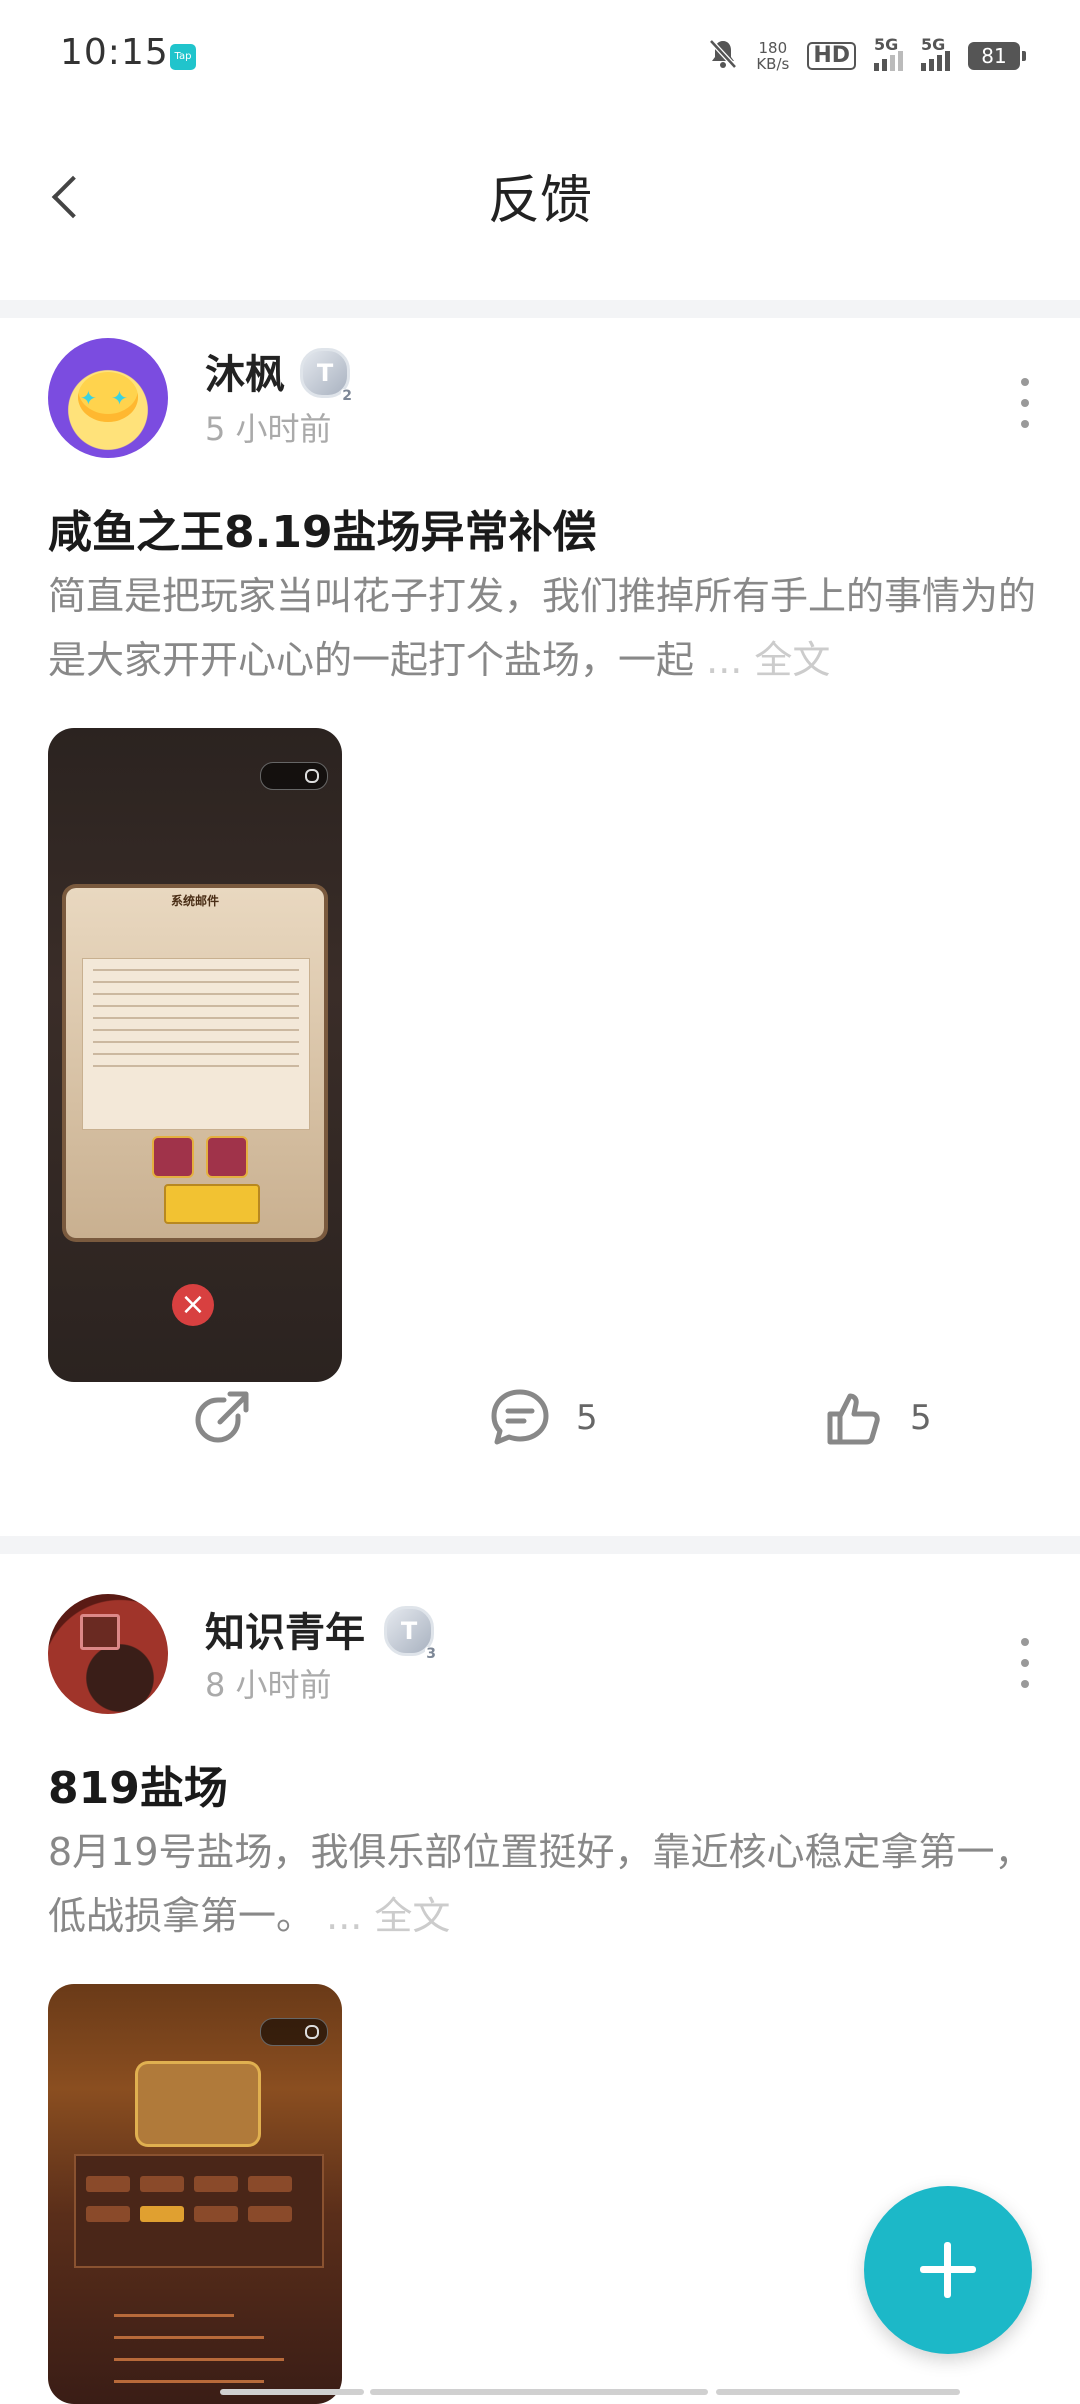 This screenshot has height=2404, width=1080. Describe the element at coordinates (539, 201) in the screenshot. I see `page-title: 反馈` at that location.